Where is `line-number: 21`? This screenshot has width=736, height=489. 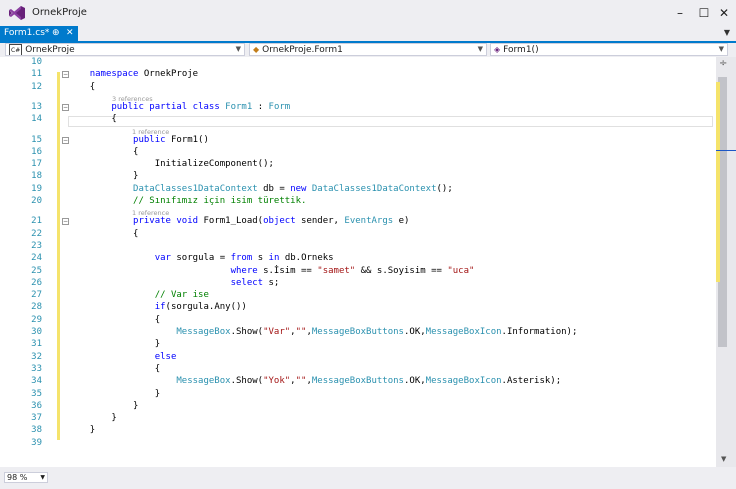 line-number: 21 is located at coordinates (36, 221).